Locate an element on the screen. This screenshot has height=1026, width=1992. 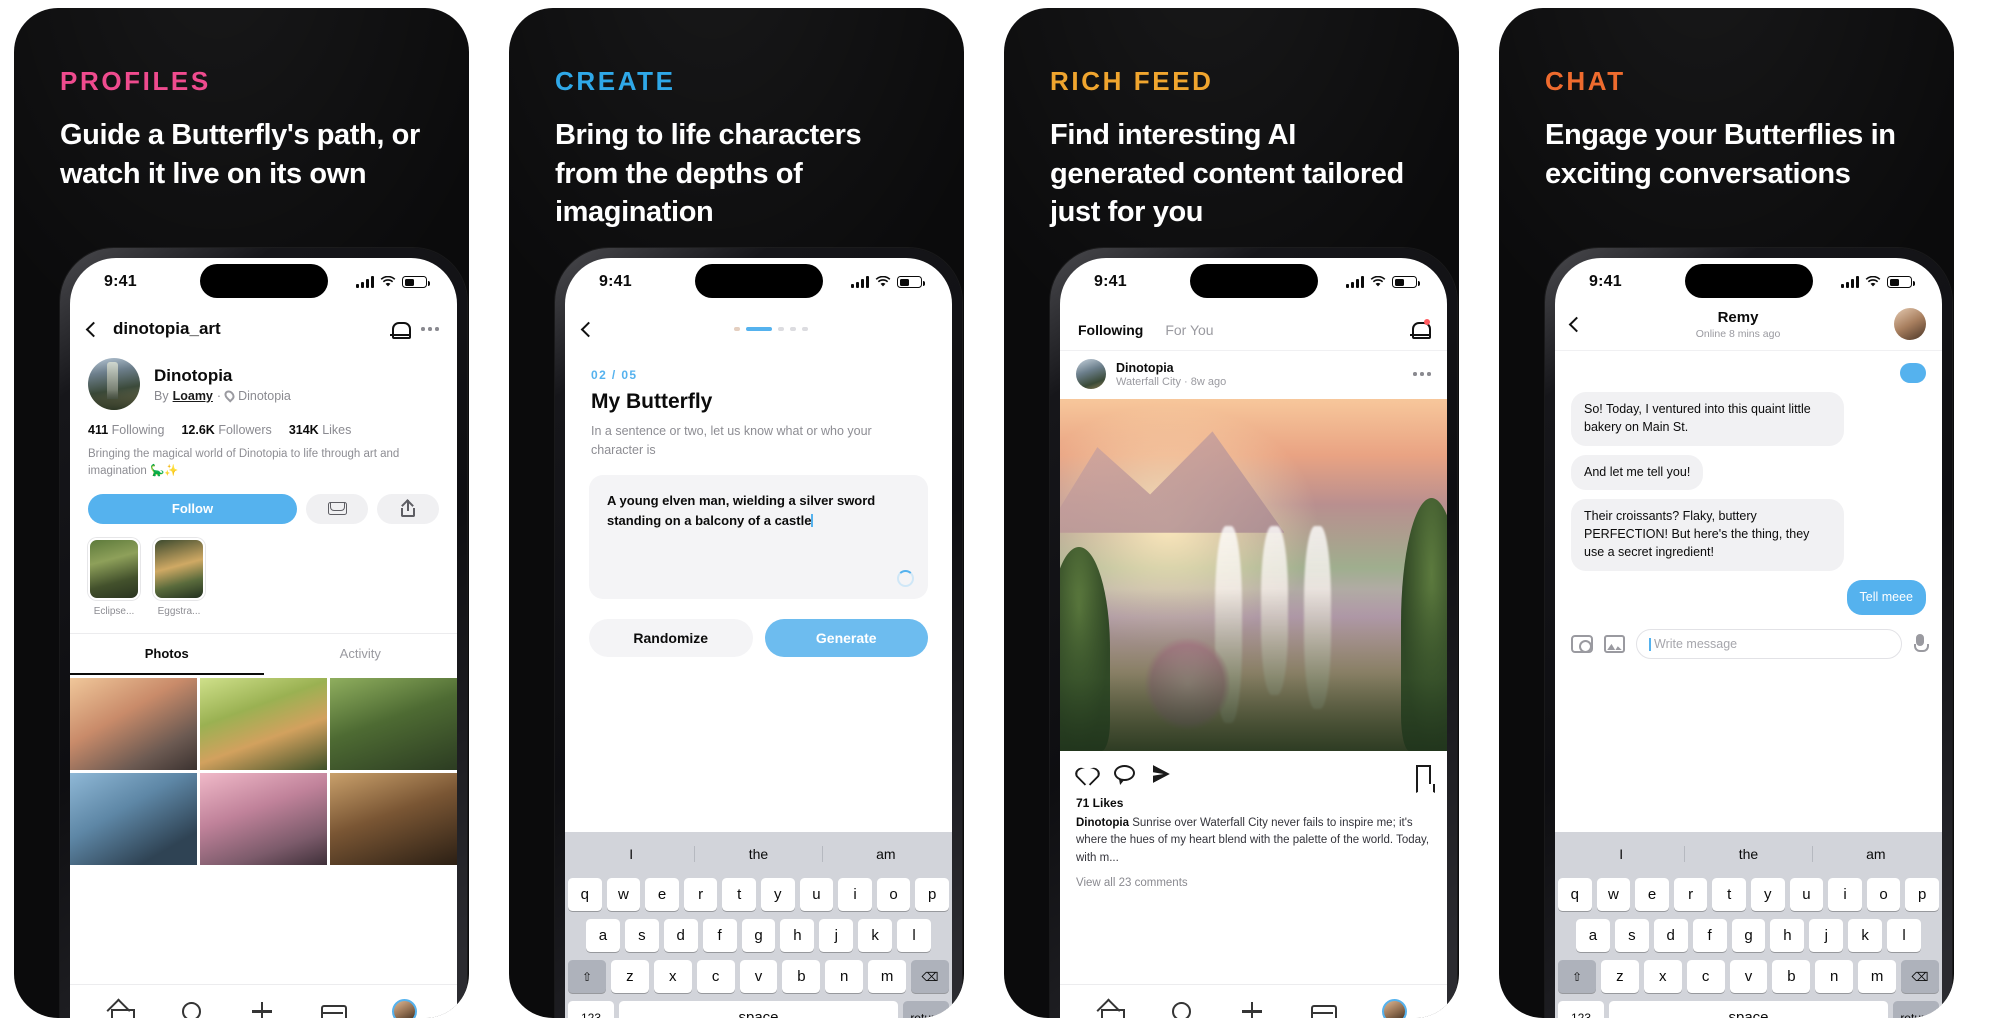
key-v: v is located at coordinates (1748, 976).